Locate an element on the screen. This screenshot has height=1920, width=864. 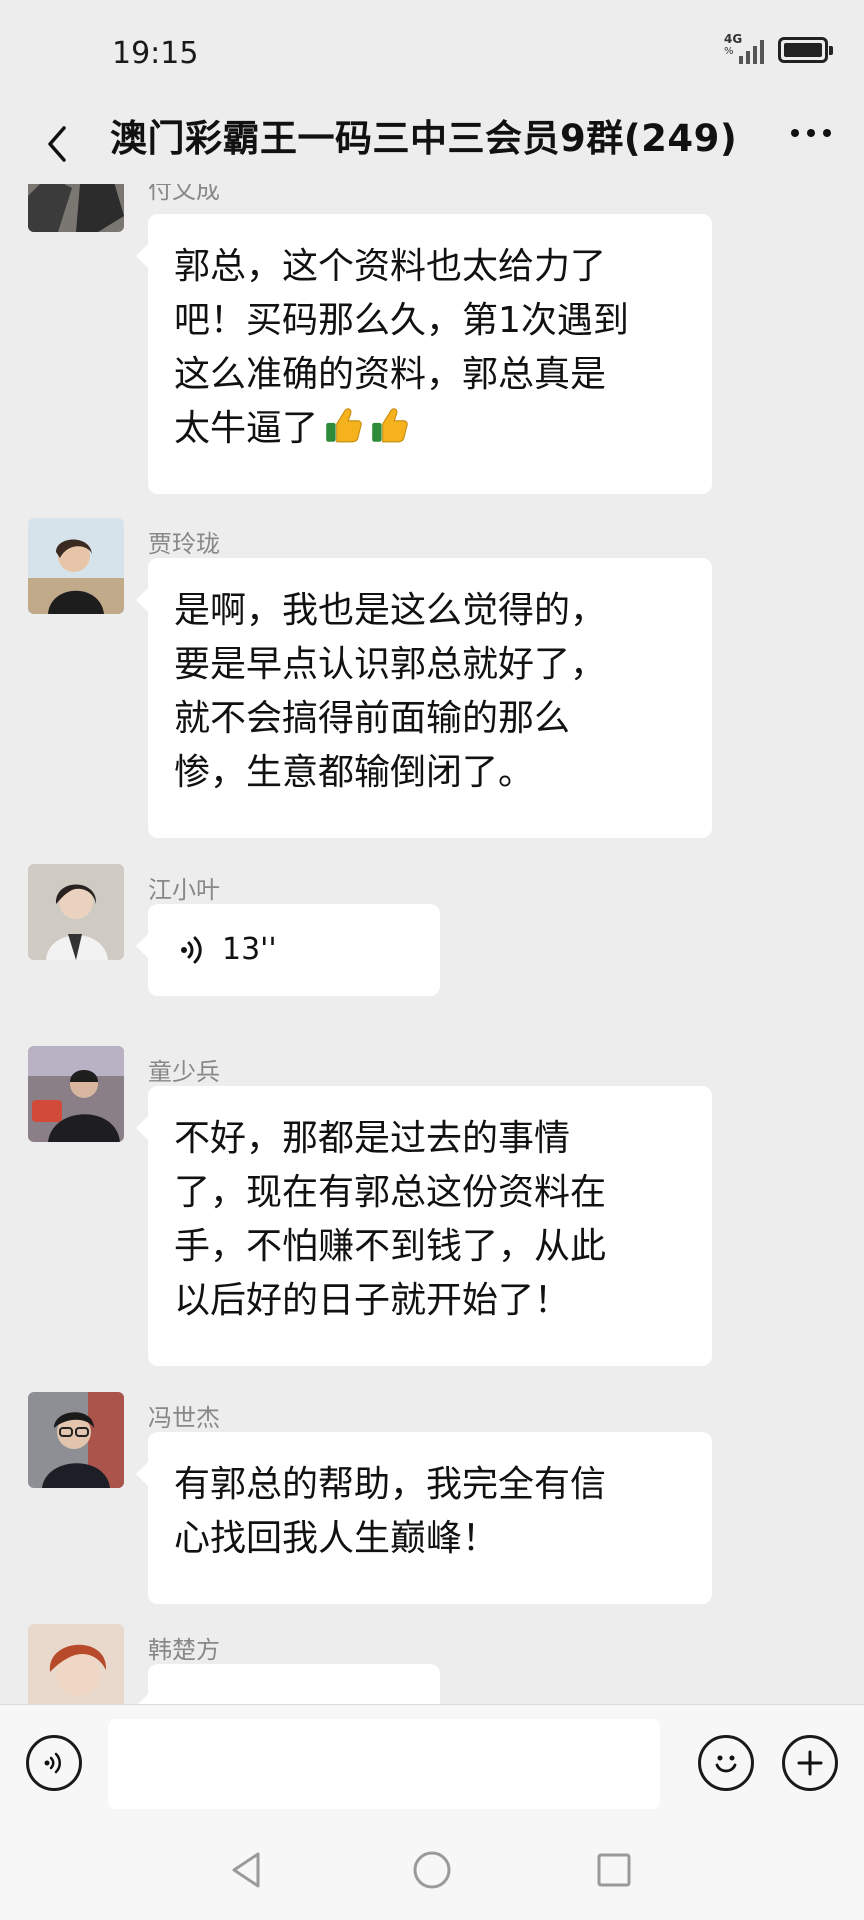
message-input is located at coordinates (384, 1764).